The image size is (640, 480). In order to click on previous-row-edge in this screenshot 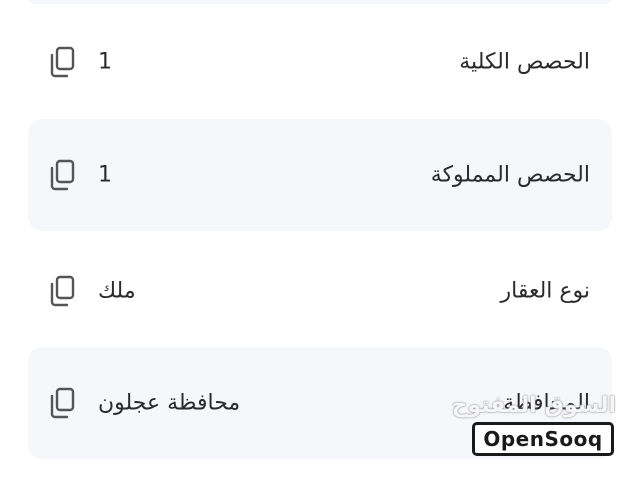, I will do `click(320, 2)`.